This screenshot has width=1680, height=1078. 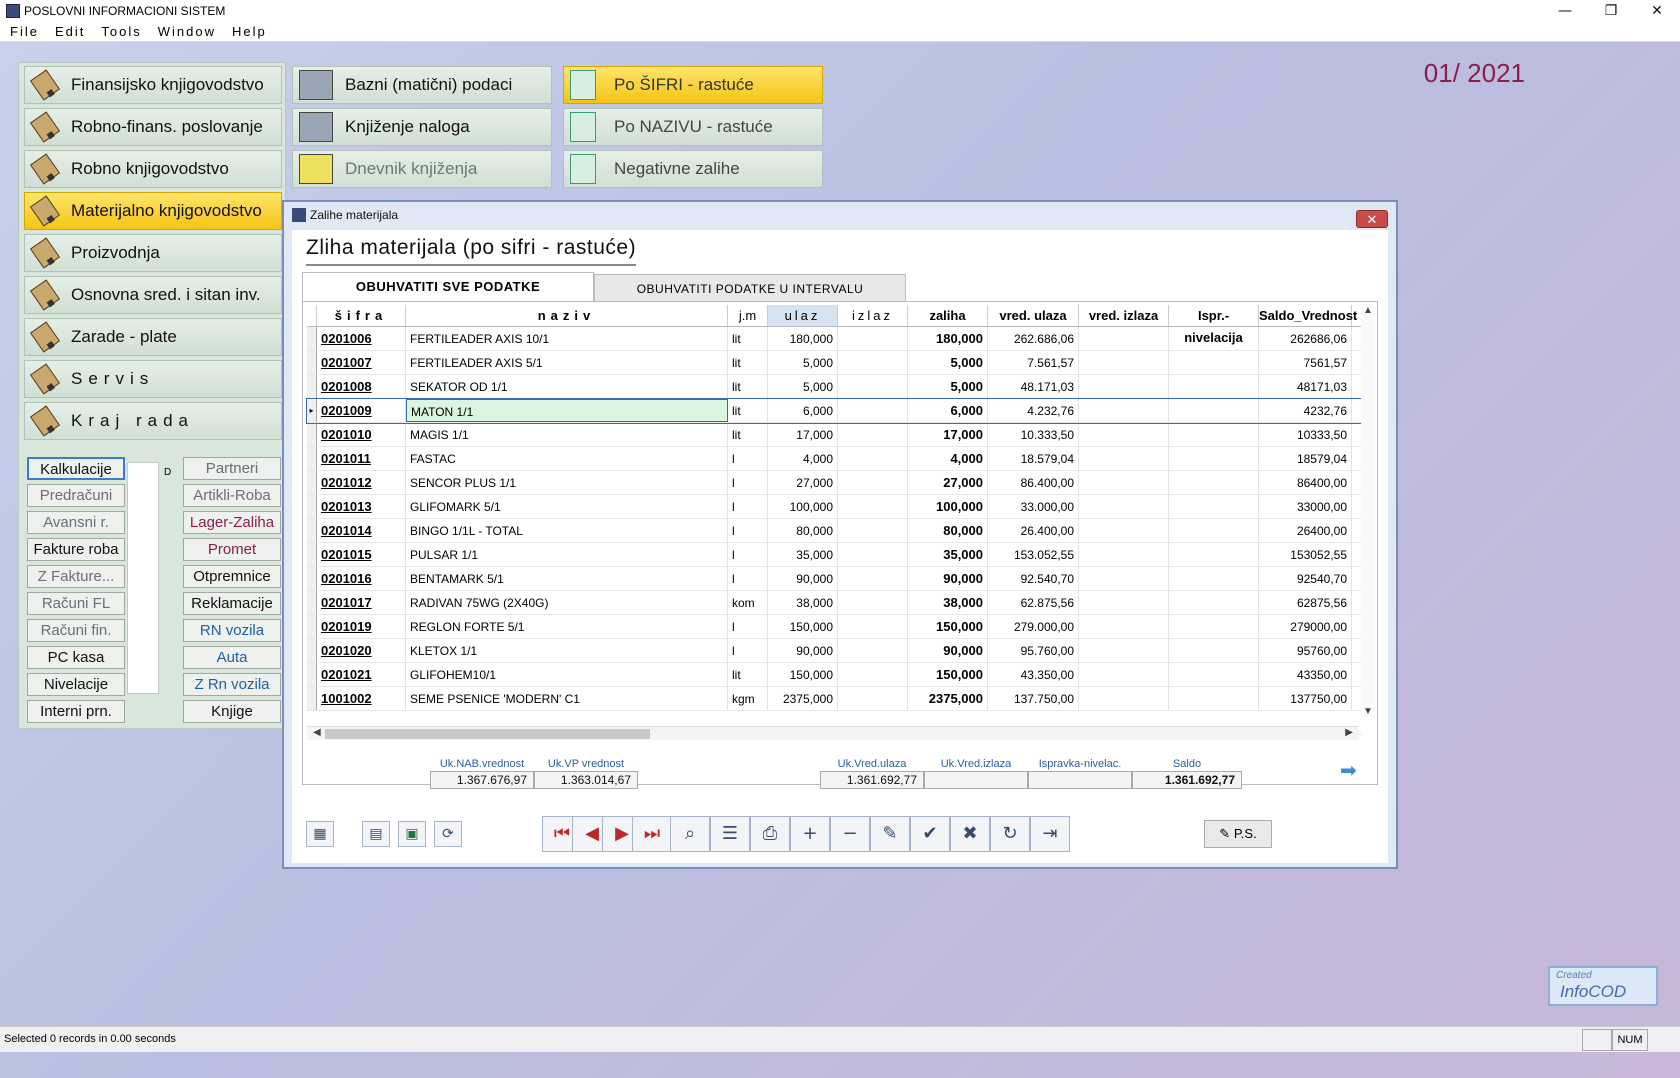 I want to click on cell-stock: 4,000, so click(x=948, y=458).